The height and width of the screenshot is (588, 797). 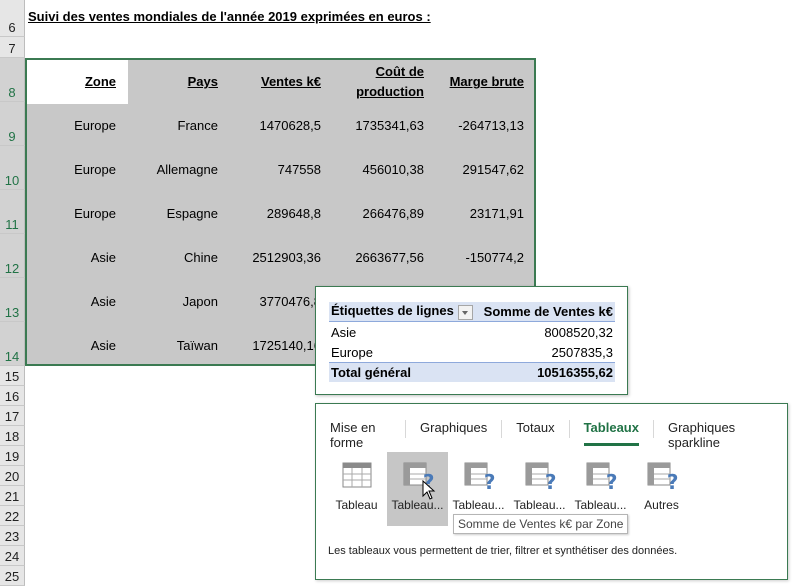 What do you see at coordinates (472, 332) in the screenshot?
I see `pivot-row: Asie 8008520,32` at bounding box center [472, 332].